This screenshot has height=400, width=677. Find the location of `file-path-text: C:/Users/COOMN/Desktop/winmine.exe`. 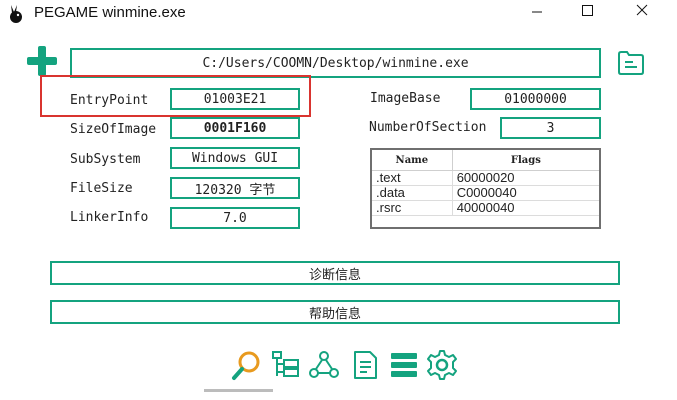

file-path-text: C:/Users/COOMN/Desktop/winmine.exe is located at coordinates (335, 63).